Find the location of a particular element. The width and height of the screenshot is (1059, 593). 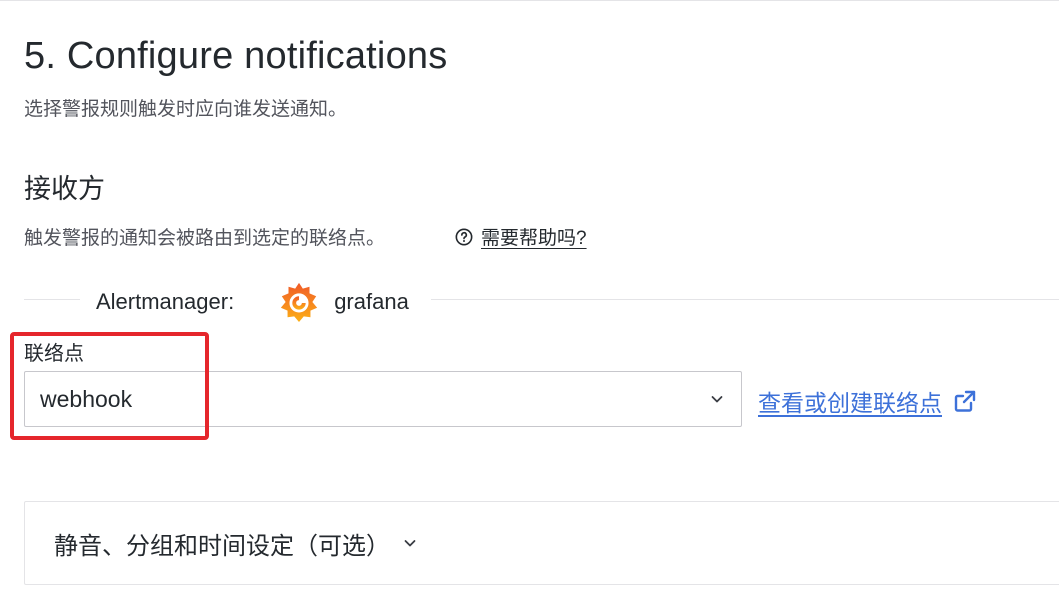

contact-point-select: webhook is located at coordinates (383, 399).